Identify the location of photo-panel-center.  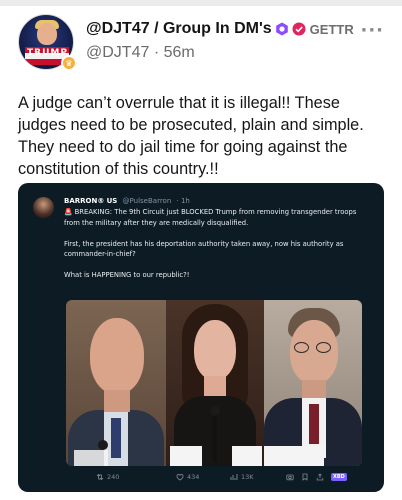
(215, 383).